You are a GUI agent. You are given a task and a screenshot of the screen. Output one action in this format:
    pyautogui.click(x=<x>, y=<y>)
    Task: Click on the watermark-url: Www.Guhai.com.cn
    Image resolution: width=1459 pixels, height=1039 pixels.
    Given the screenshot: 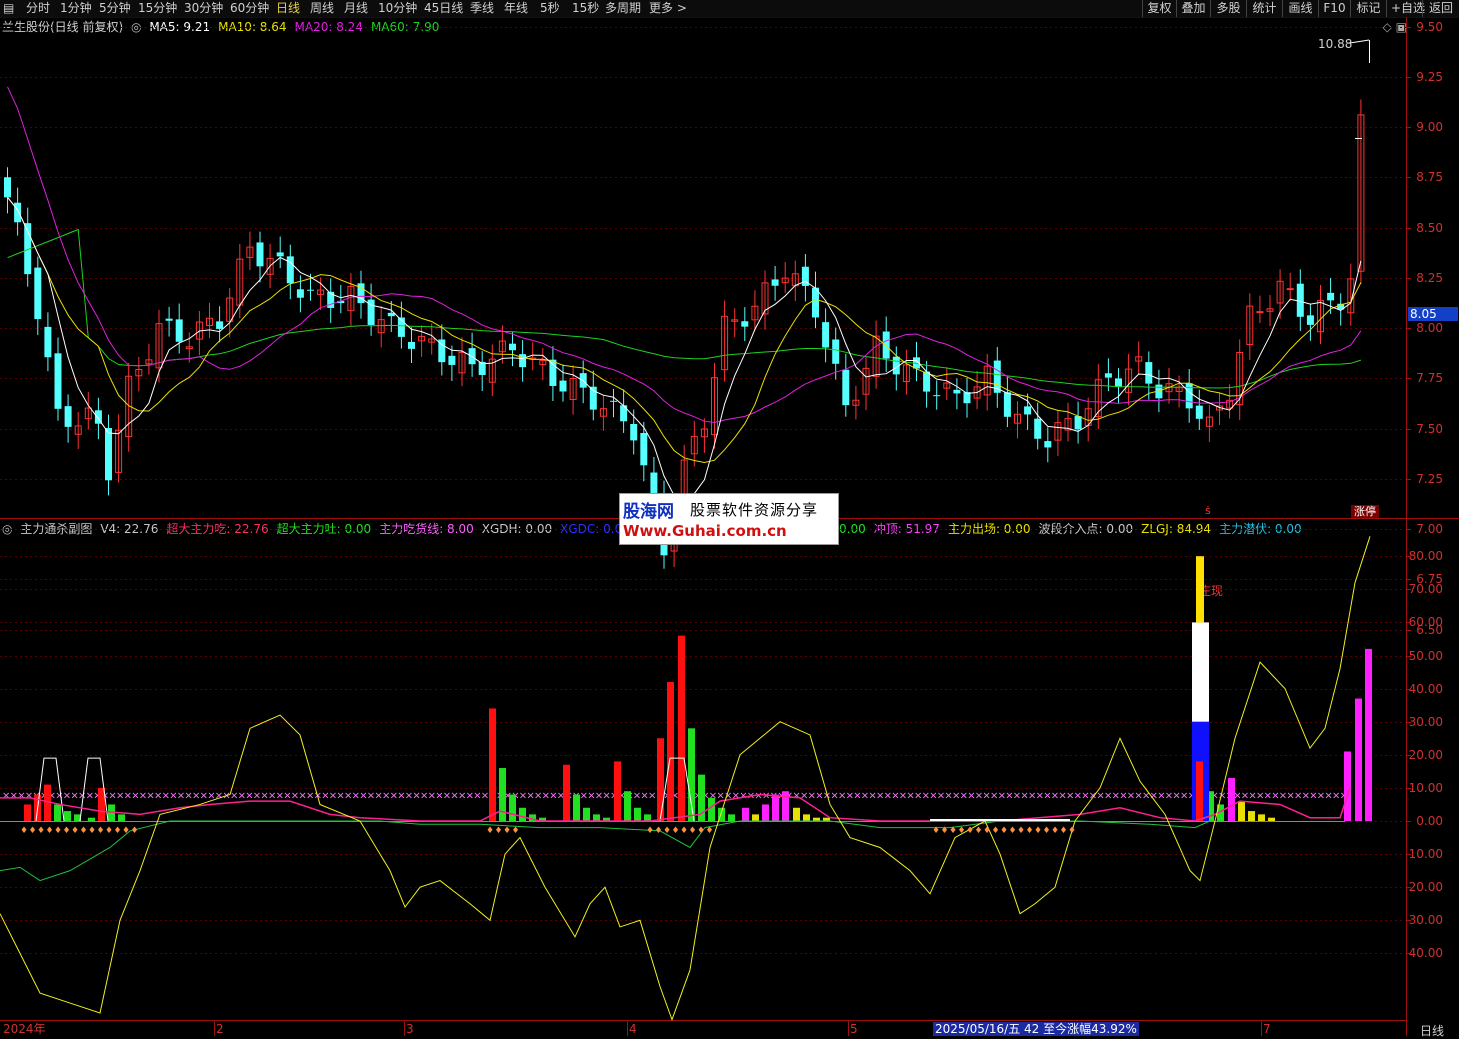 What is the action you would take?
    pyautogui.click(x=705, y=531)
    